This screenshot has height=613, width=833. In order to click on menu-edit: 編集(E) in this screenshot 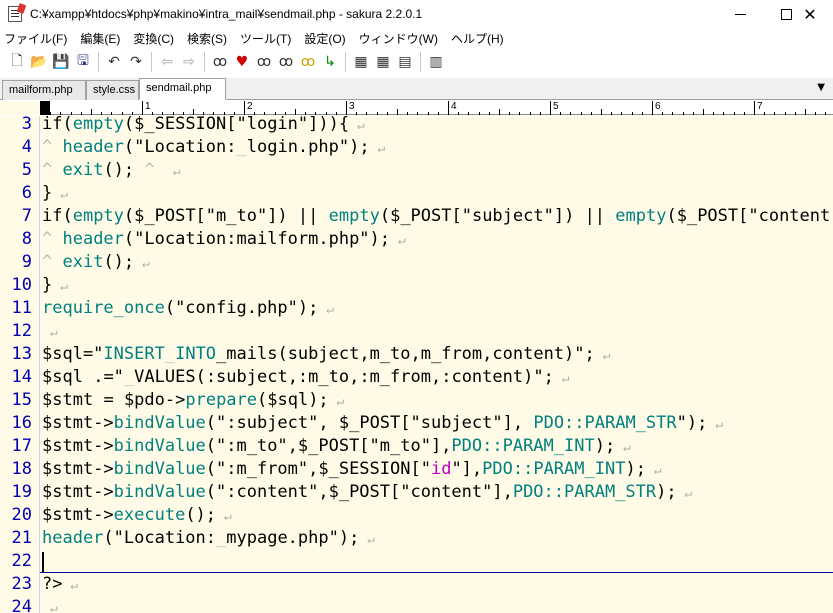, I will do `click(100, 38)`.